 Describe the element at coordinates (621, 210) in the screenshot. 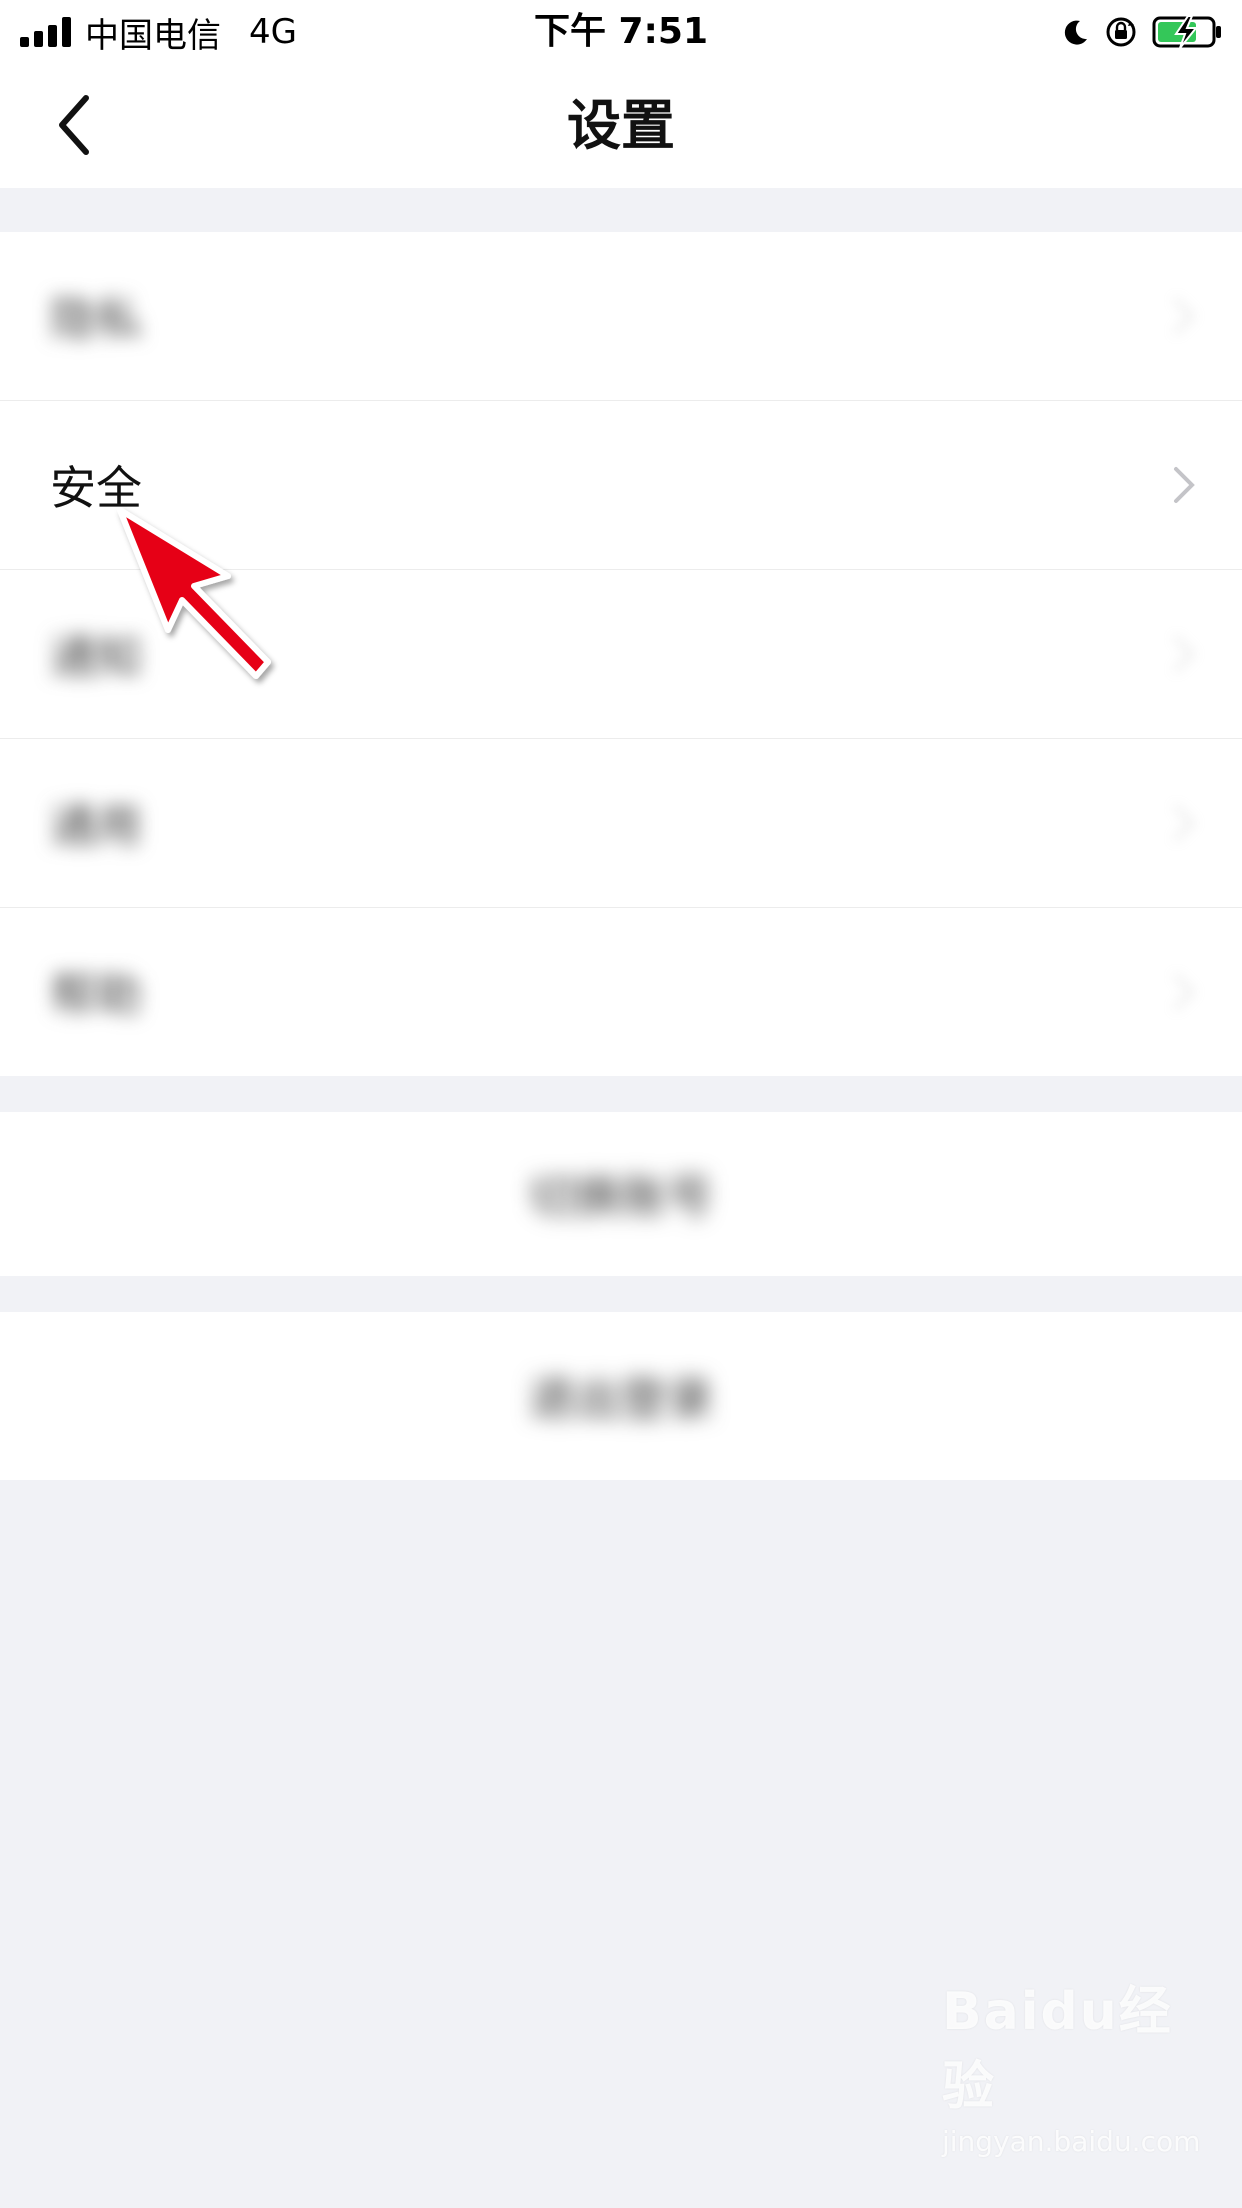

I see `section-gap` at that location.